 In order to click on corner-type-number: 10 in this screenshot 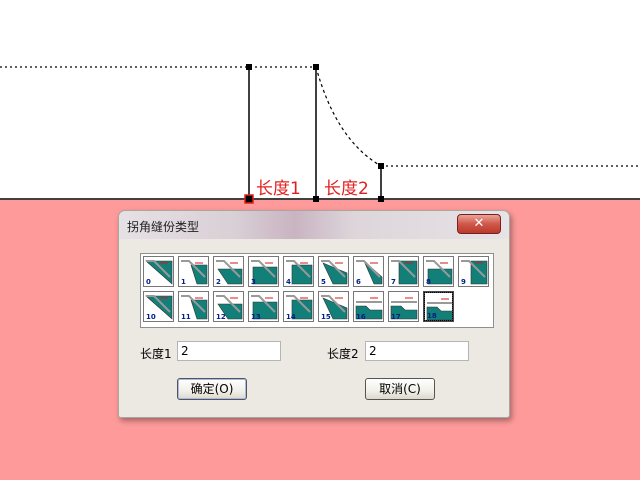, I will do `click(151, 317)`.